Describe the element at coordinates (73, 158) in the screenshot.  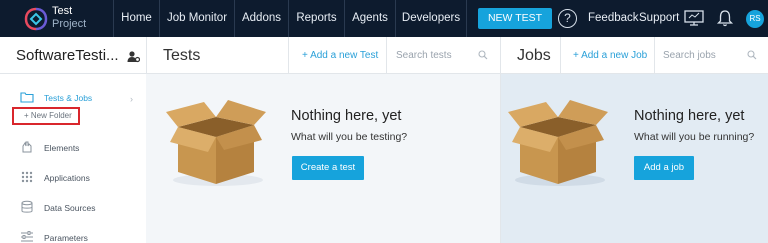
I see `sidebar: Tests & Jobs` at that location.